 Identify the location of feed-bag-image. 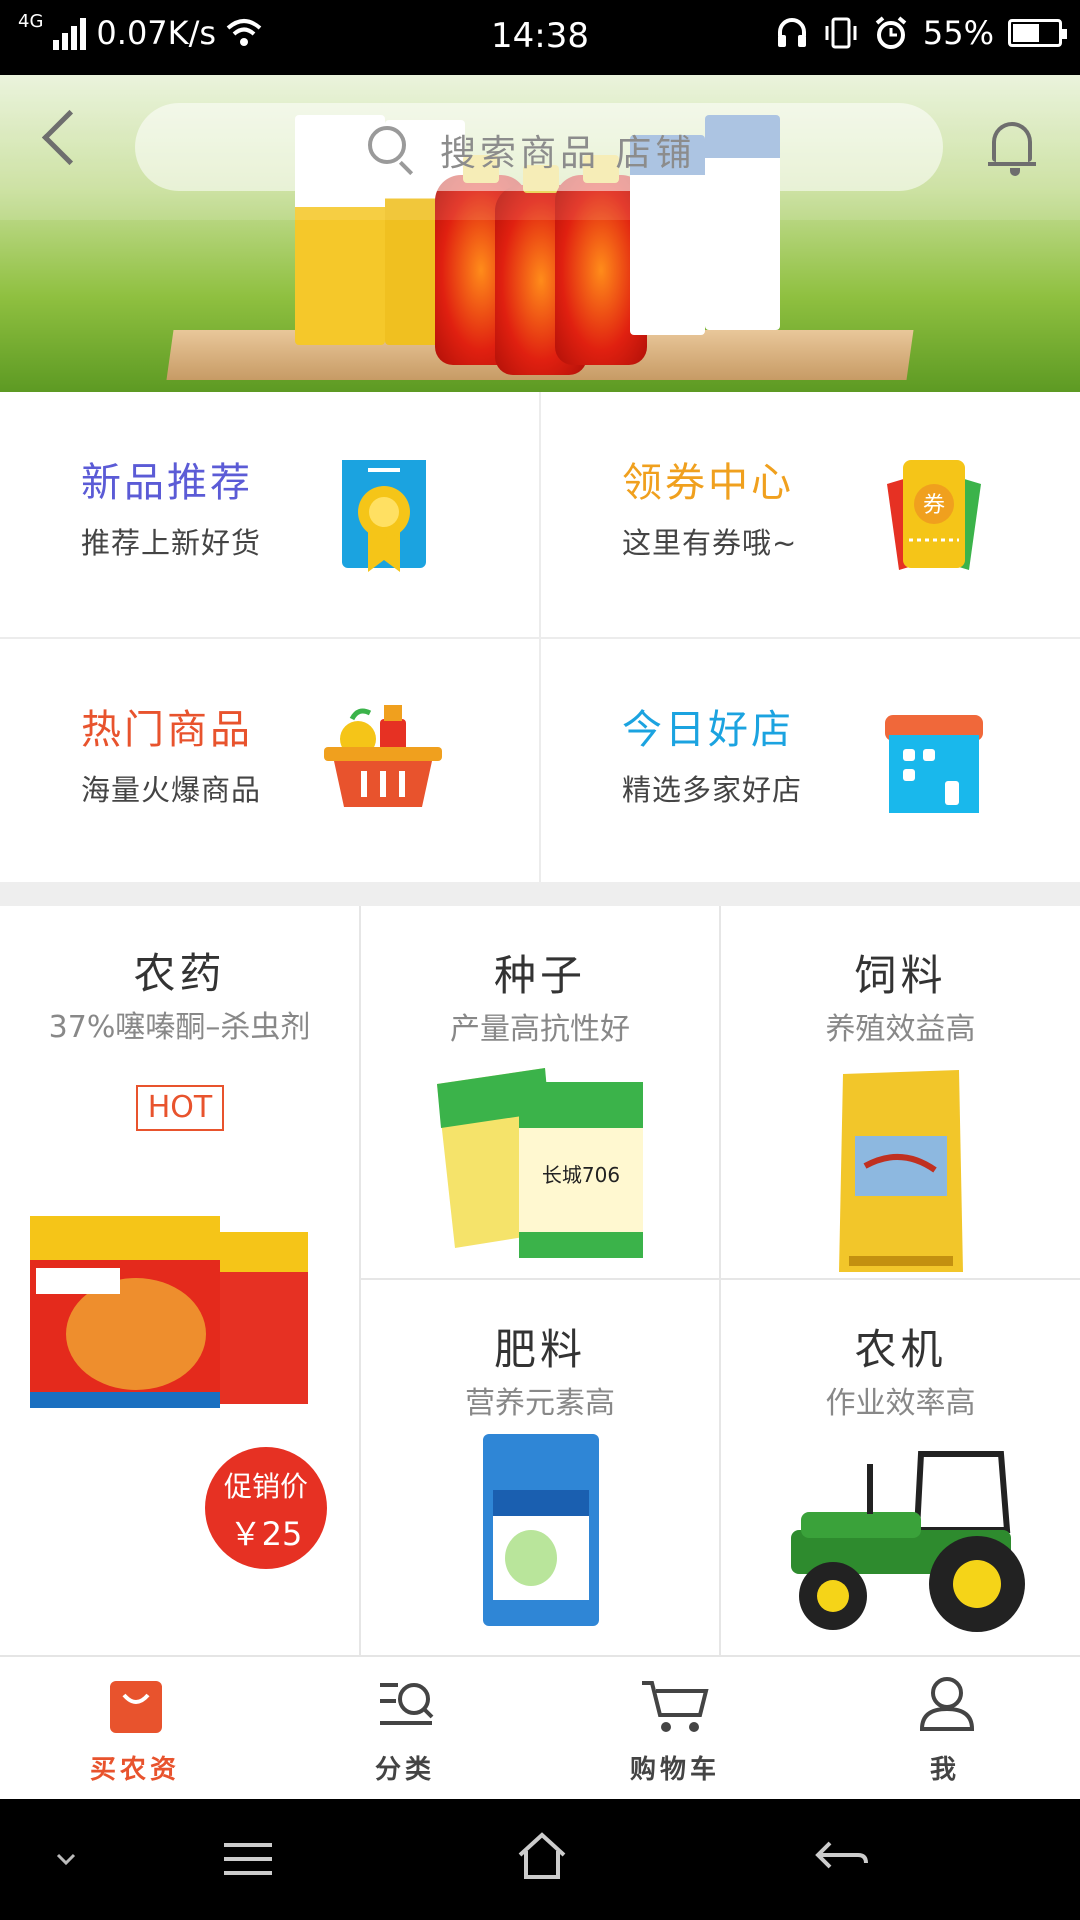
(901, 1171).